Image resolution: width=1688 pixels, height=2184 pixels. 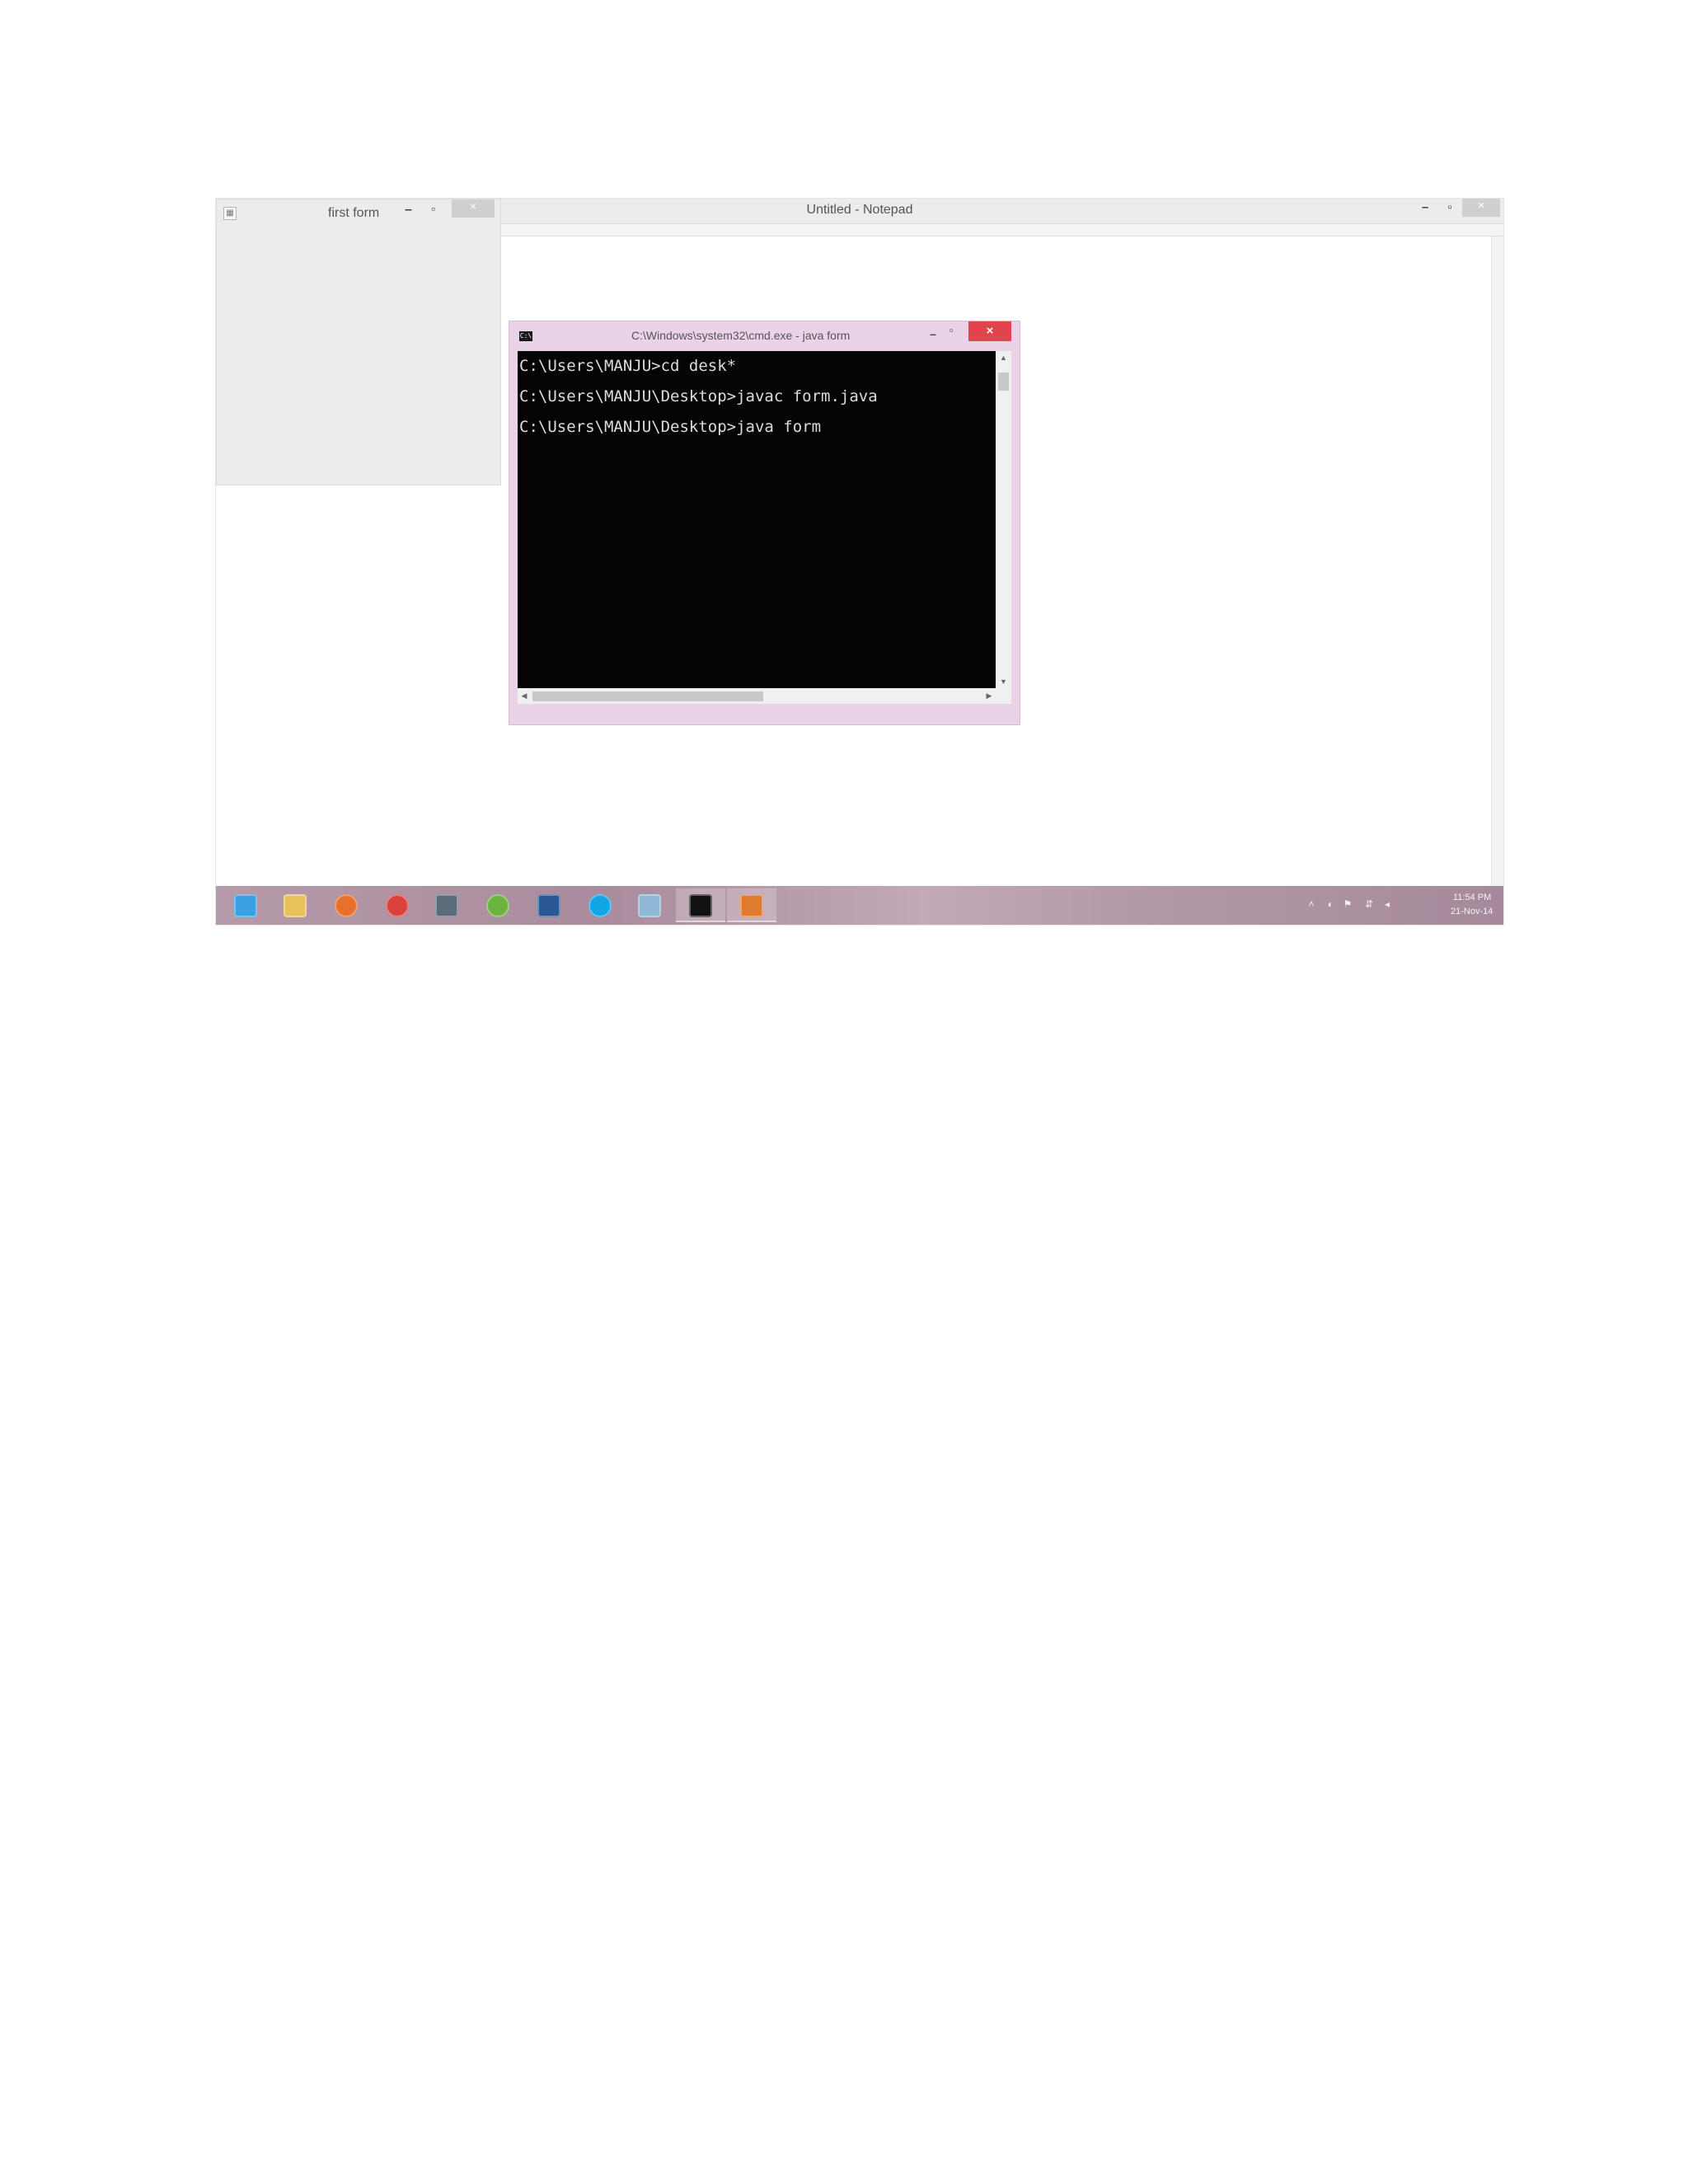 I want to click on java-icon, so click(x=752, y=905).